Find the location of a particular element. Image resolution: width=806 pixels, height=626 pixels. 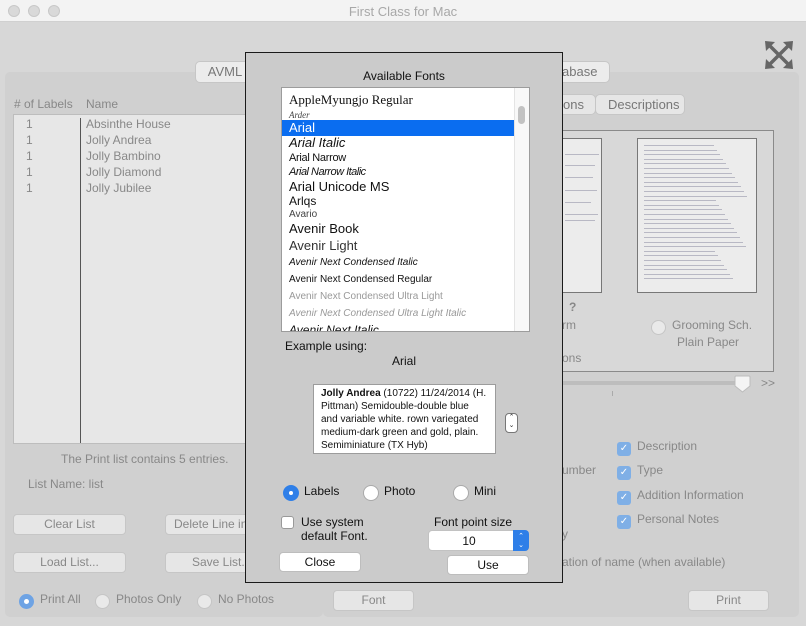

window-title: First Class for Mac is located at coordinates (403, 11).